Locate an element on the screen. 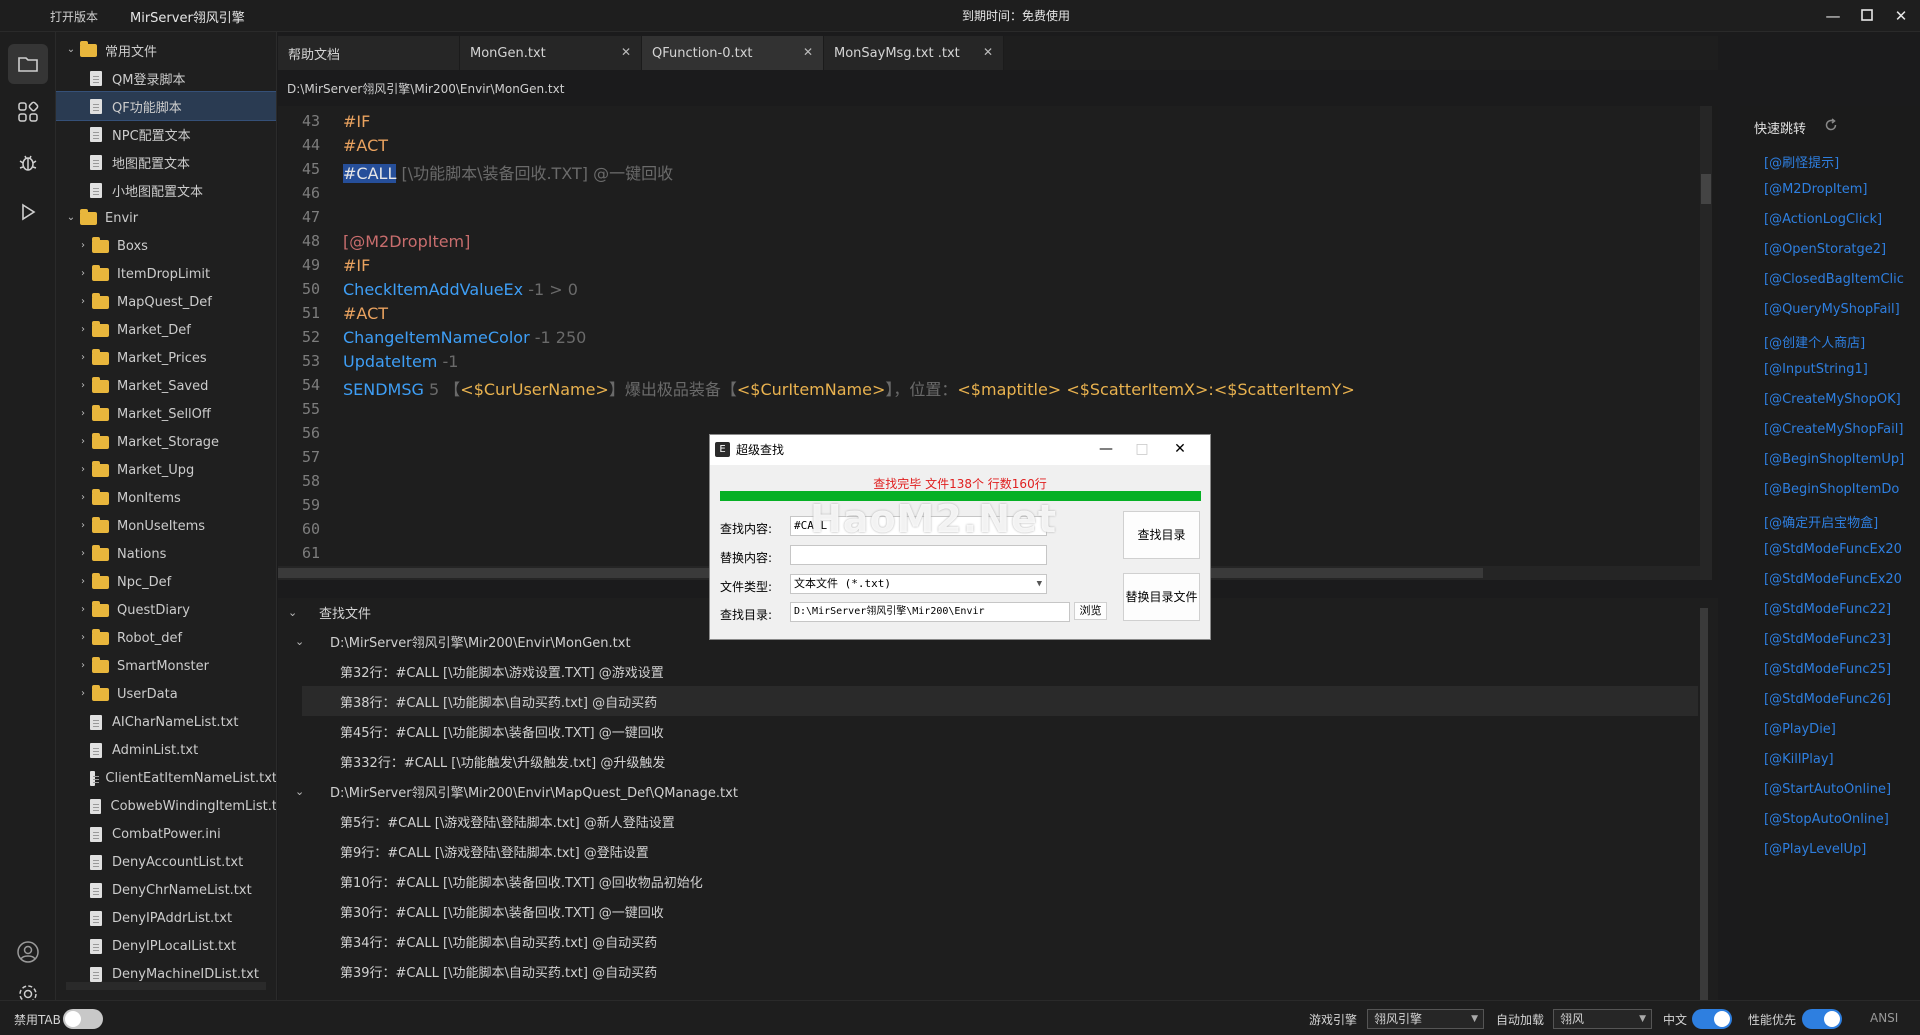 The height and width of the screenshot is (1035, 1920). replace-dir-button: 替换目录文件 is located at coordinates (1161, 597).